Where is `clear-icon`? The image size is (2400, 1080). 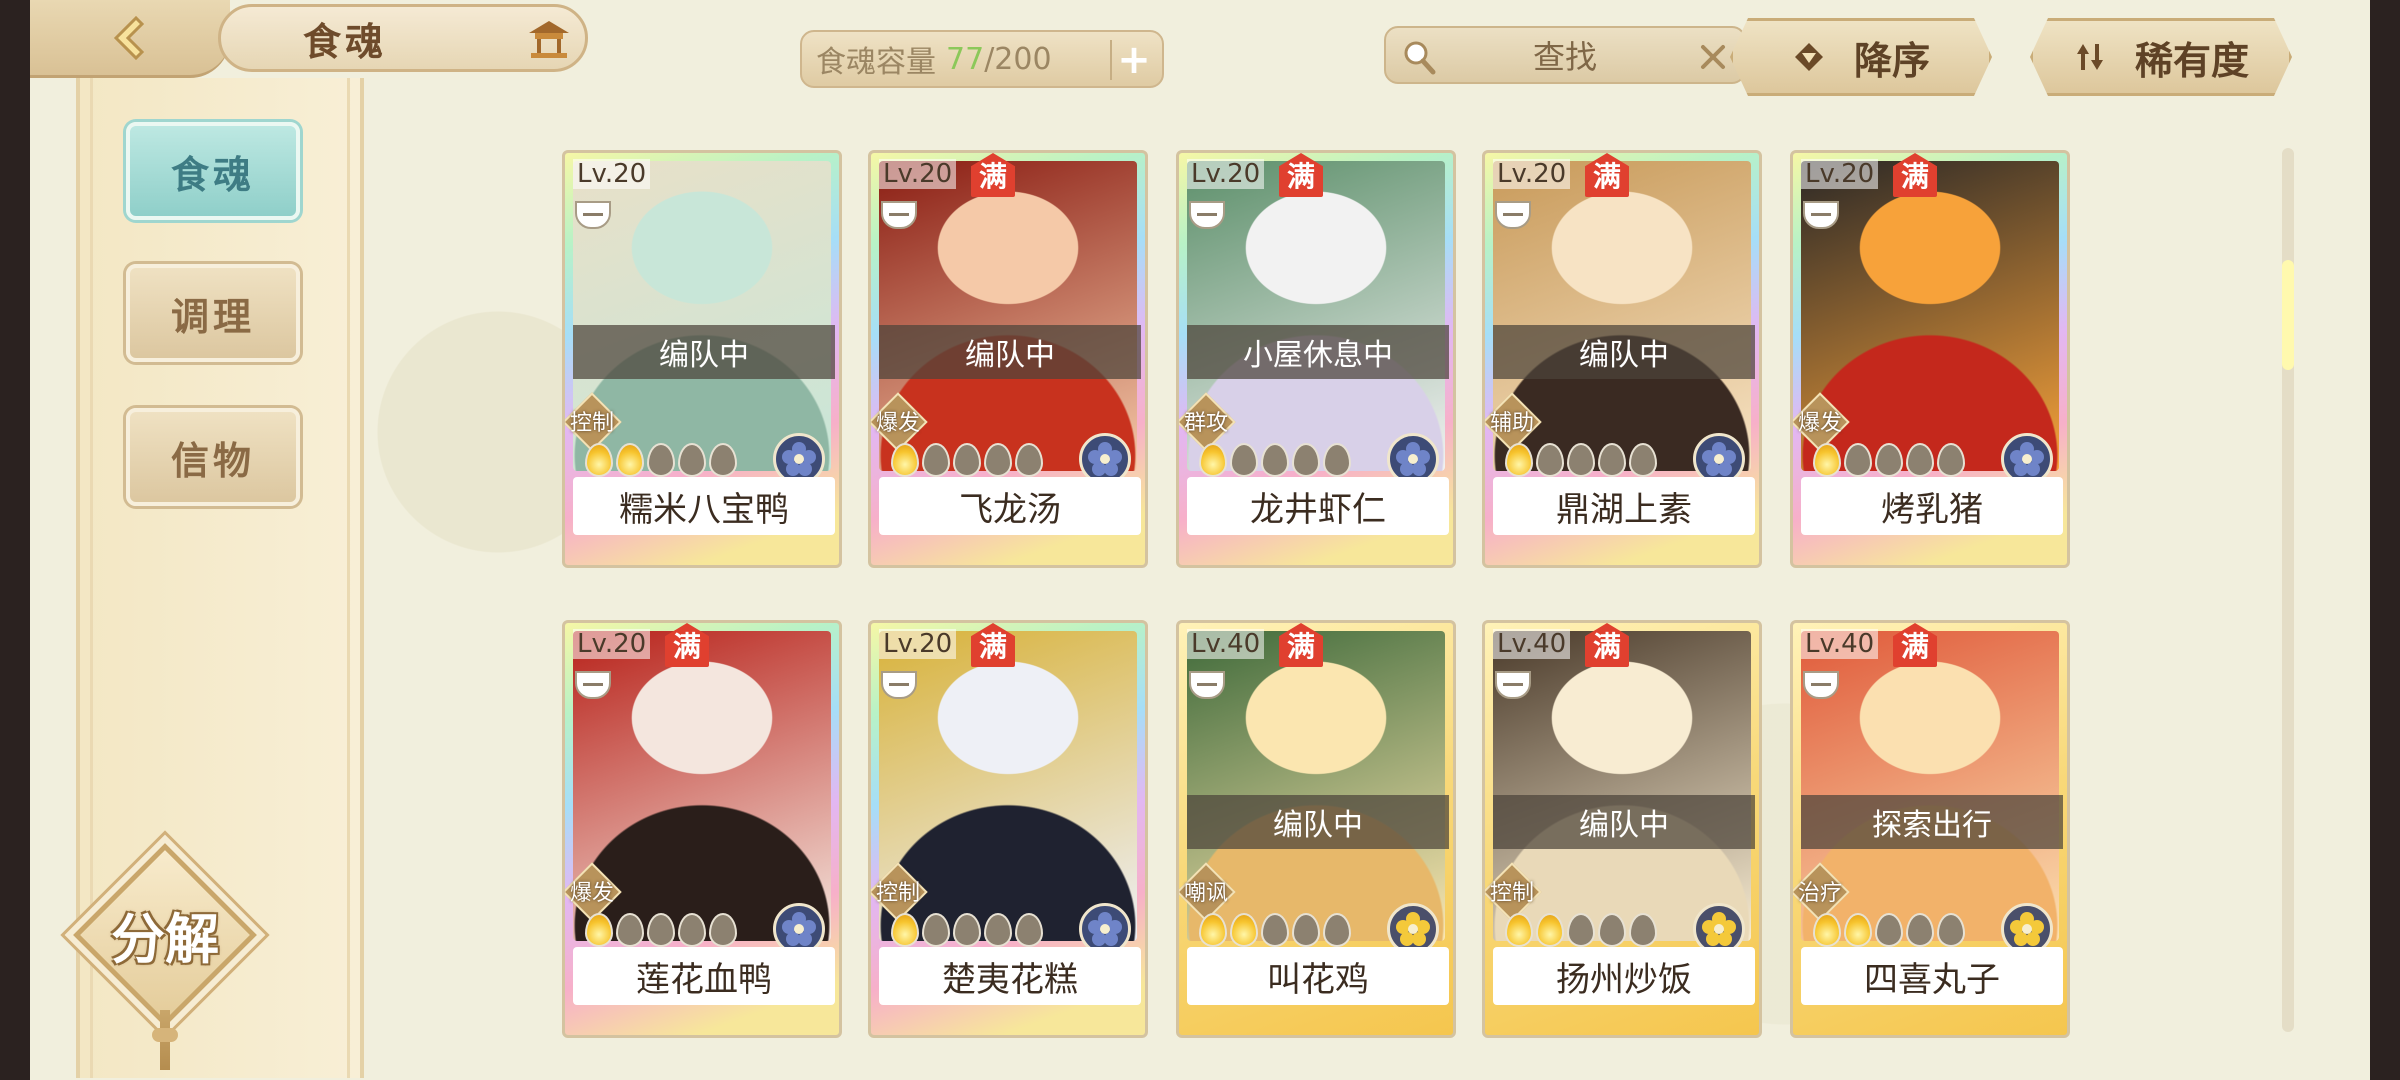
clear-icon is located at coordinates (1713, 57).